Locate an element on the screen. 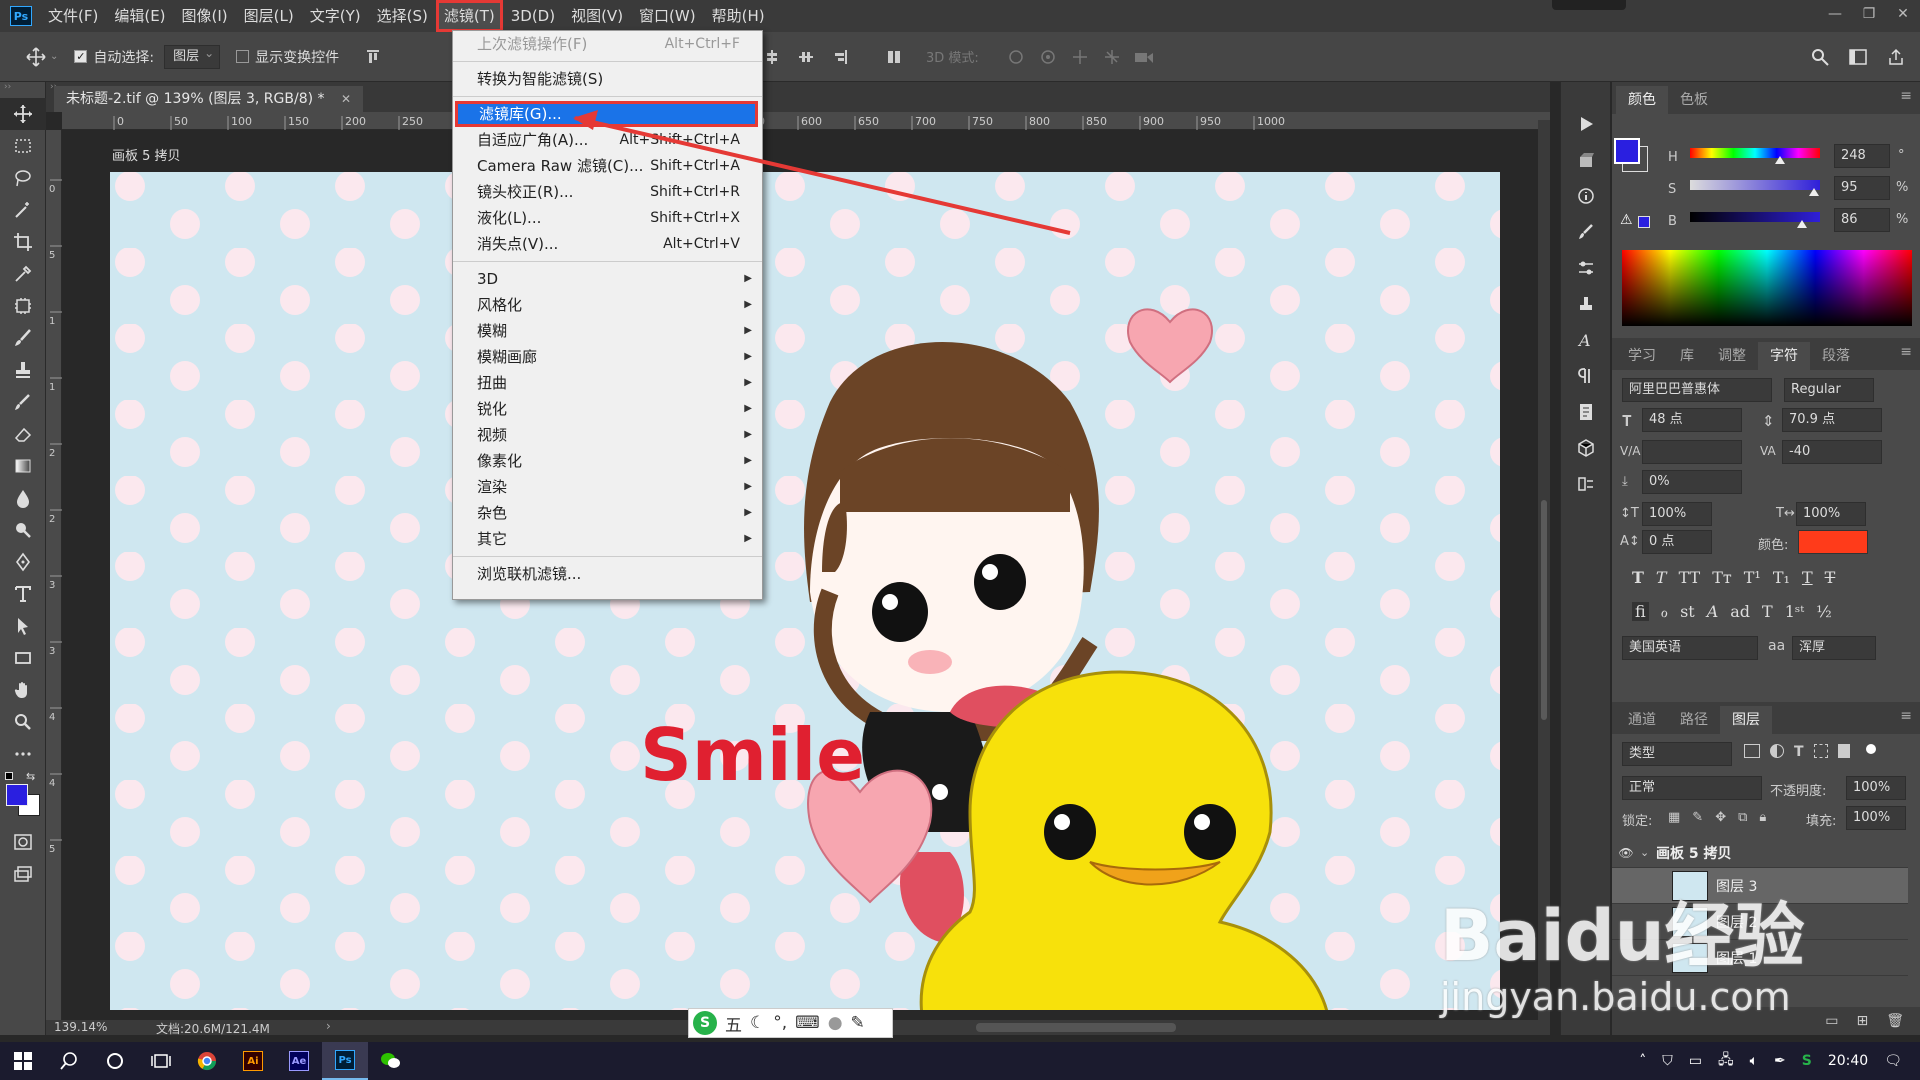 The image size is (1920, 1080). web-safe-swatch is located at coordinates (1644, 222).